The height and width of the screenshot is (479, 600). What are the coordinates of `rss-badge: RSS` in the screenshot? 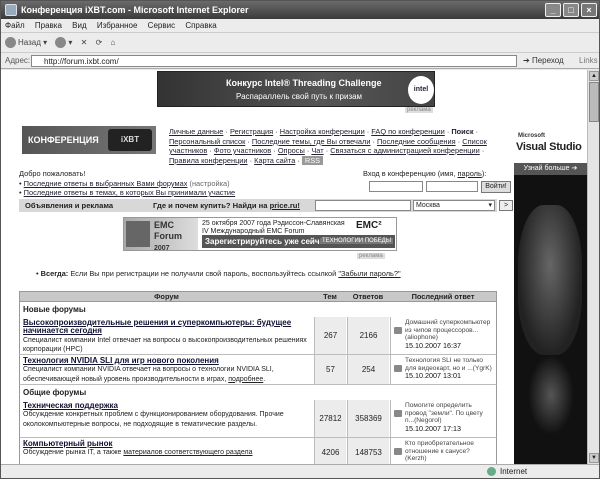 It's located at (312, 160).